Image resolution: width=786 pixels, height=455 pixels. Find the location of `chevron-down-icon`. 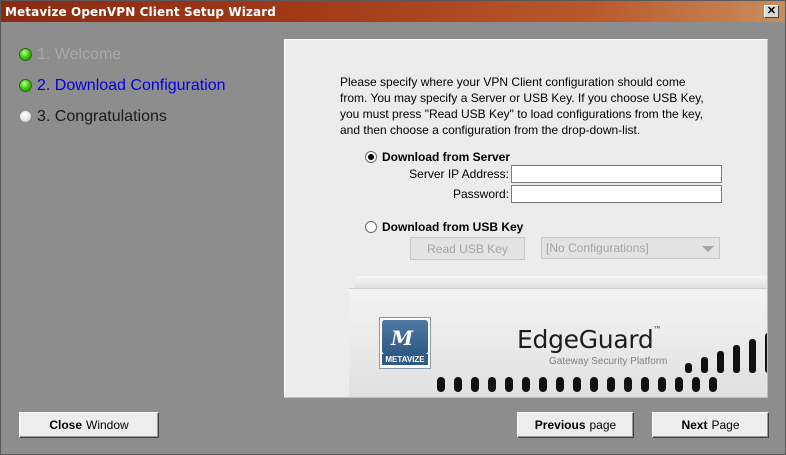

chevron-down-icon is located at coordinates (708, 249).